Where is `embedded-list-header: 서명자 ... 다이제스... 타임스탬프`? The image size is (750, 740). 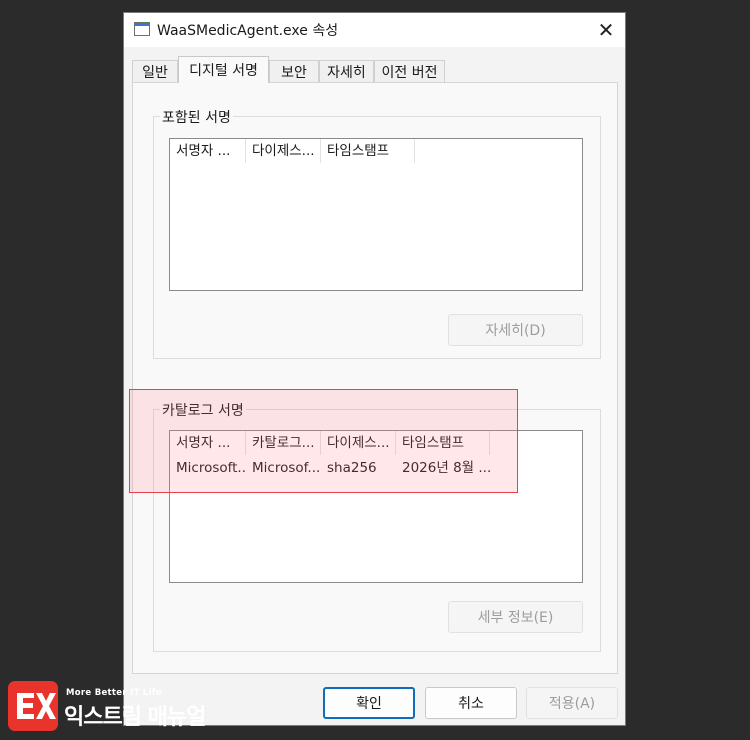
embedded-list-header: 서명자 ... 다이제스... 타임스탬프 is located at coordinates (376, 151).